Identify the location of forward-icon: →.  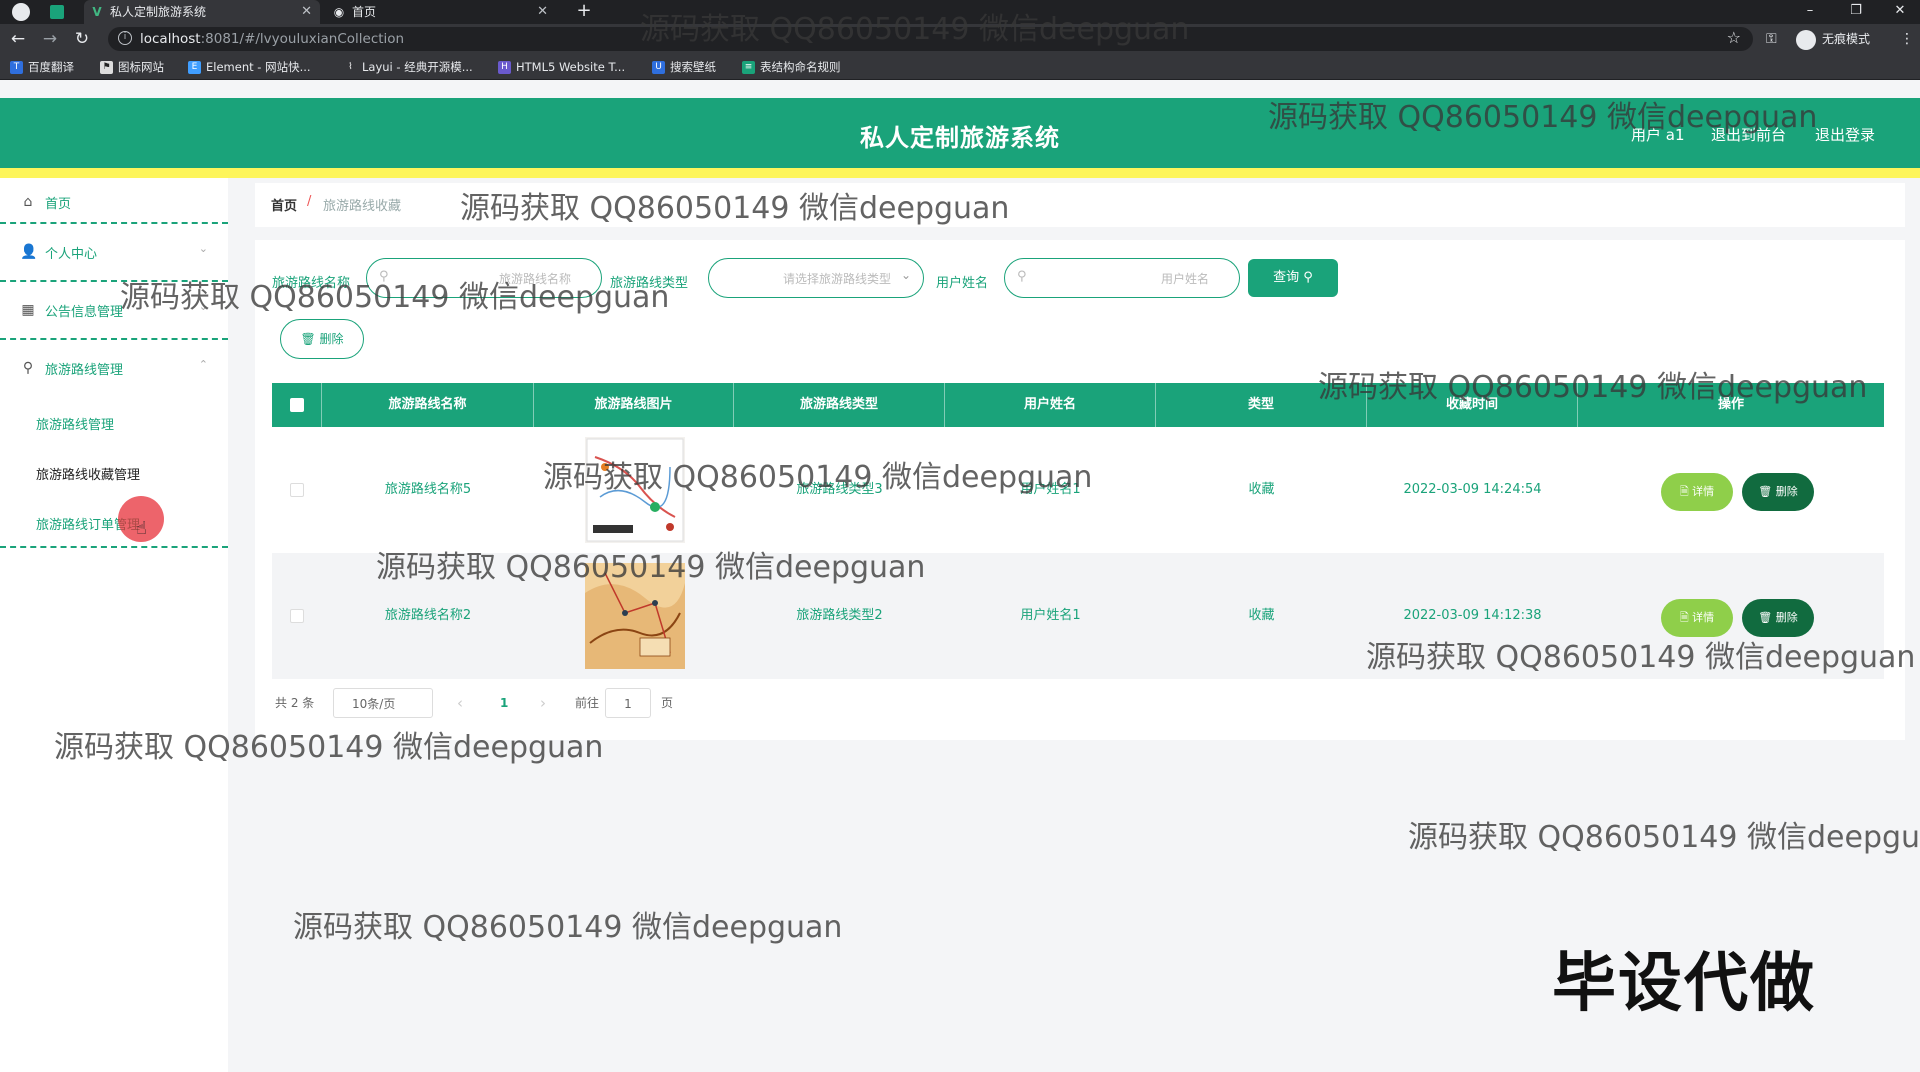
(50, 39).